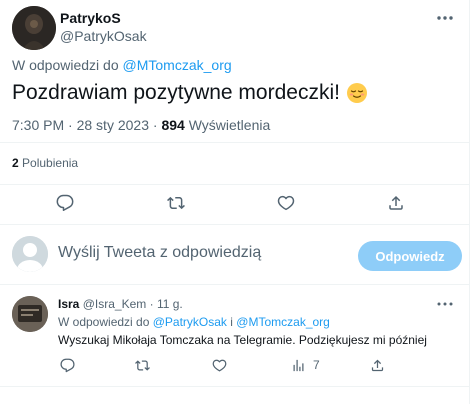 The image size is (474, 404). I want to click on relieved-face-emoji-icon, so click(357, 93).